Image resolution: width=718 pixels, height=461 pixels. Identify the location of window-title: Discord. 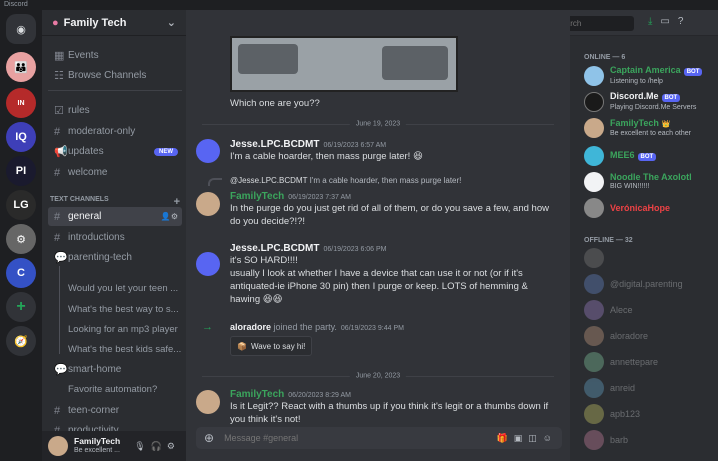
(359, 5).